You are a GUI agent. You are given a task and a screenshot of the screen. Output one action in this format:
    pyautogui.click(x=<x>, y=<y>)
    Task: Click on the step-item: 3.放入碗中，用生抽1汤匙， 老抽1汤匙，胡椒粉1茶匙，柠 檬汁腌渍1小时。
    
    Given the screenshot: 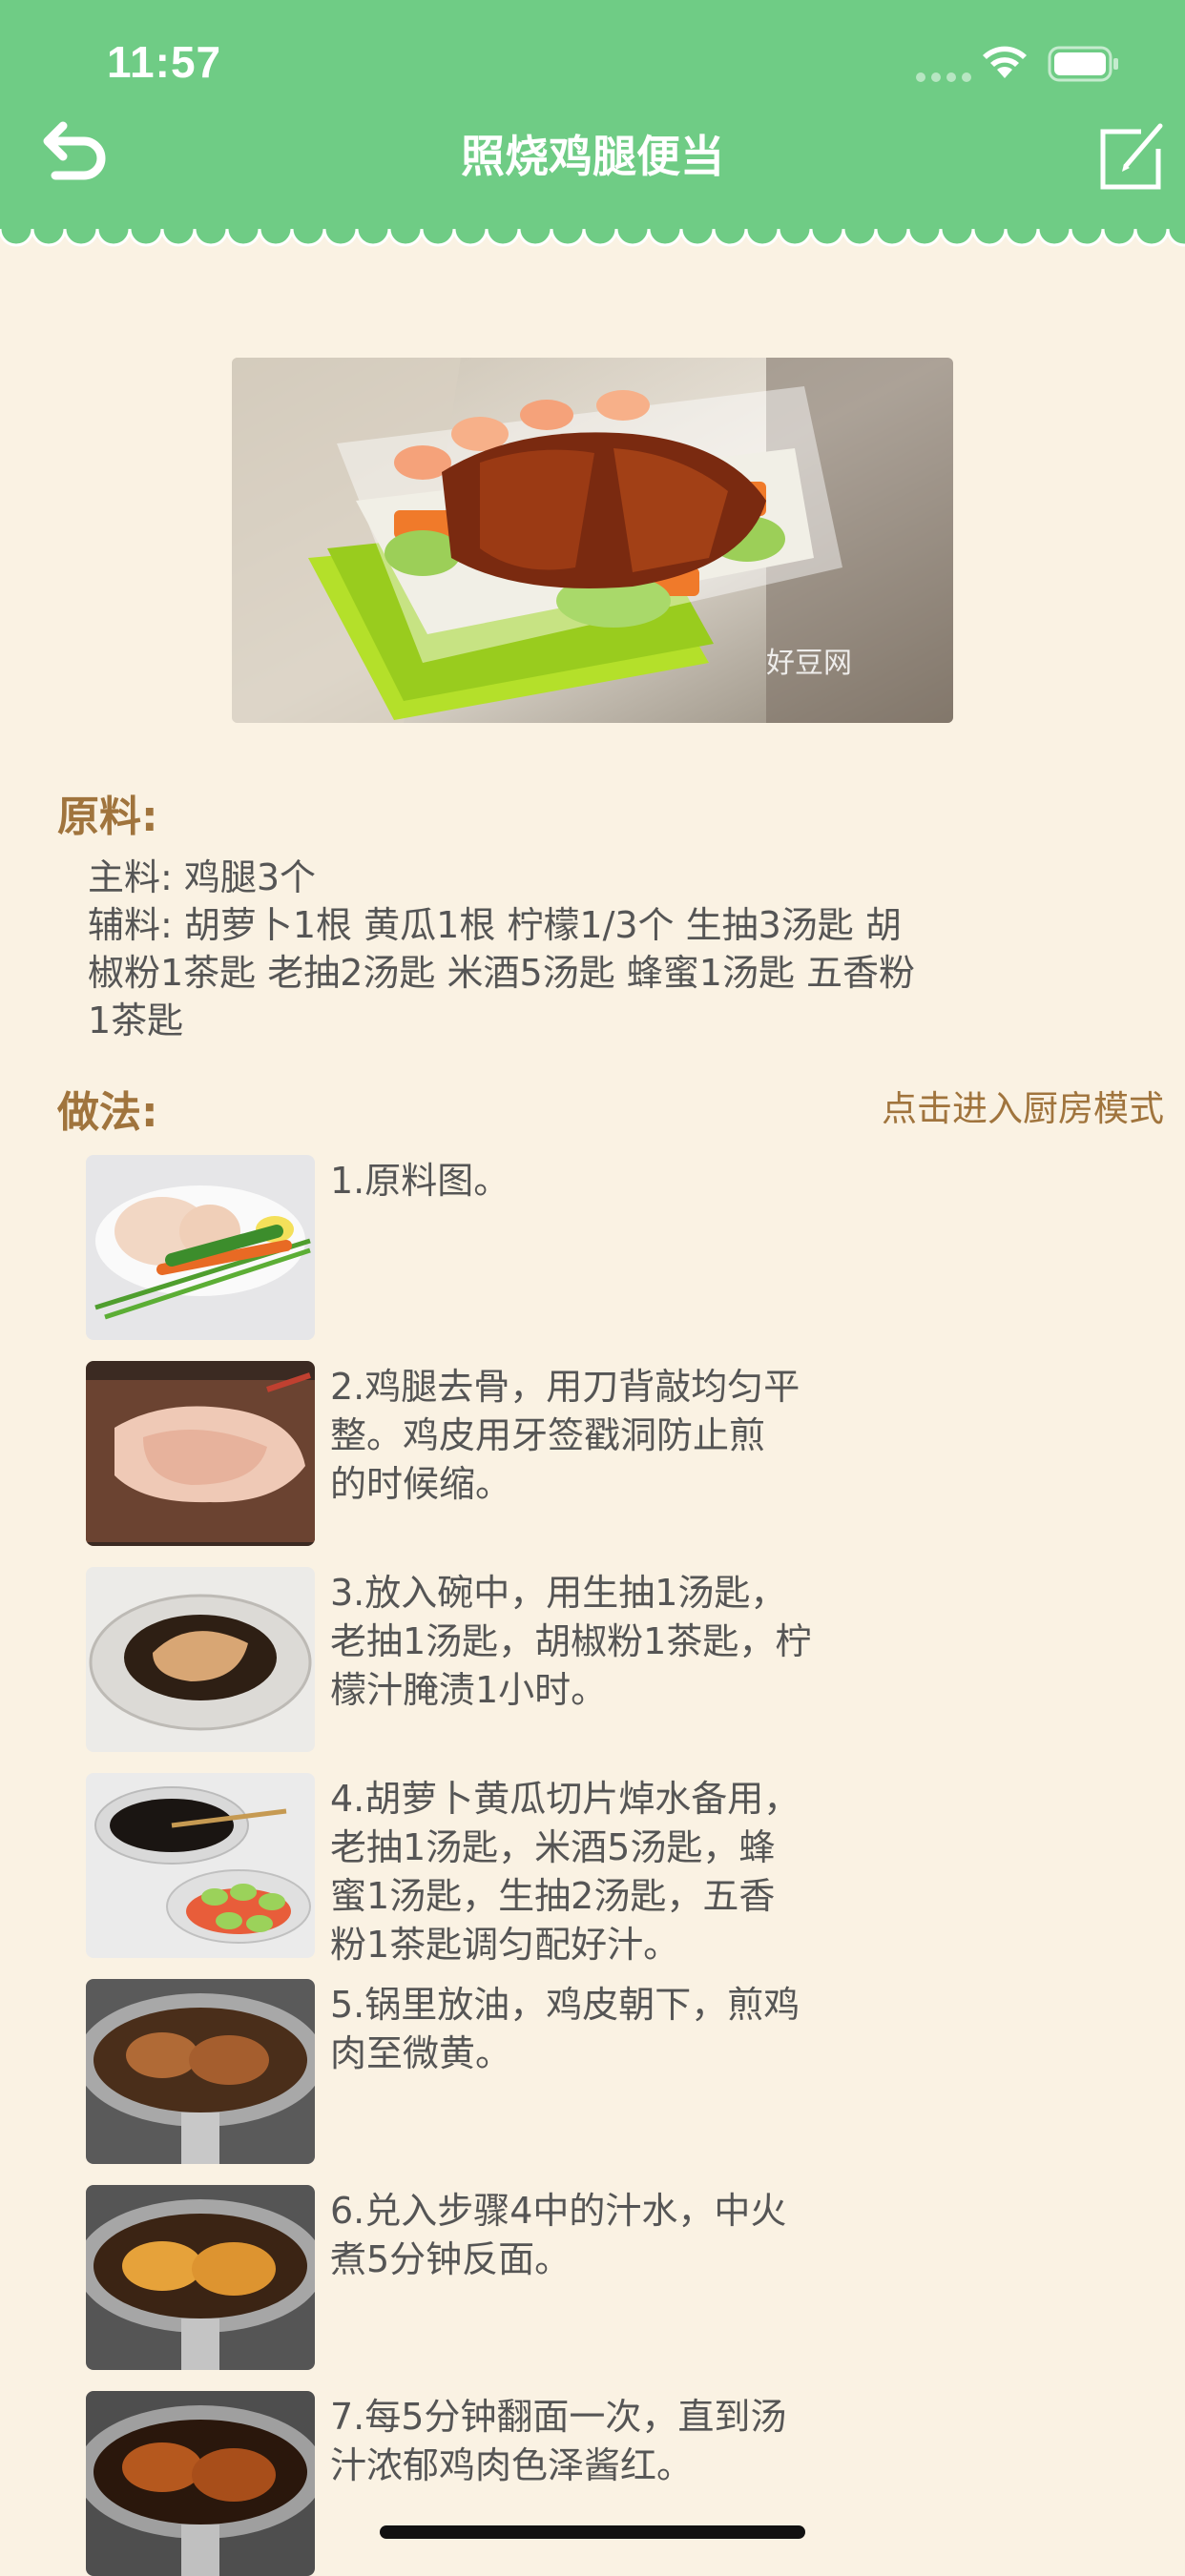 What is the action you would take?
    pyautogui.click(x=563, y=1659)
    